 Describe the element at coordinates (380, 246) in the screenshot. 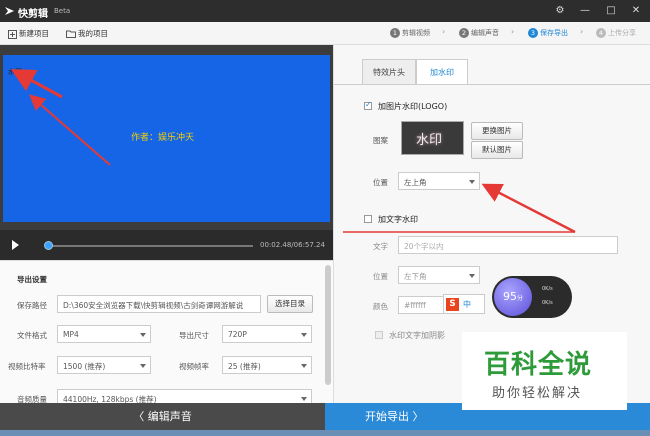

I see `text-label: 文字` at that location.